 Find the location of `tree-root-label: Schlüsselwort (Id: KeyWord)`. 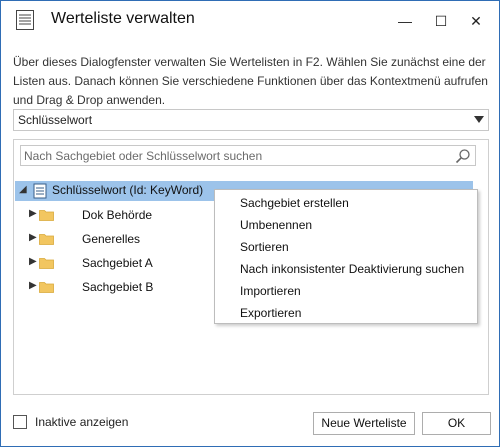

tree-root-label: Schlüsselwort (Id: KeyWord) is located at coordinates (128, 190).